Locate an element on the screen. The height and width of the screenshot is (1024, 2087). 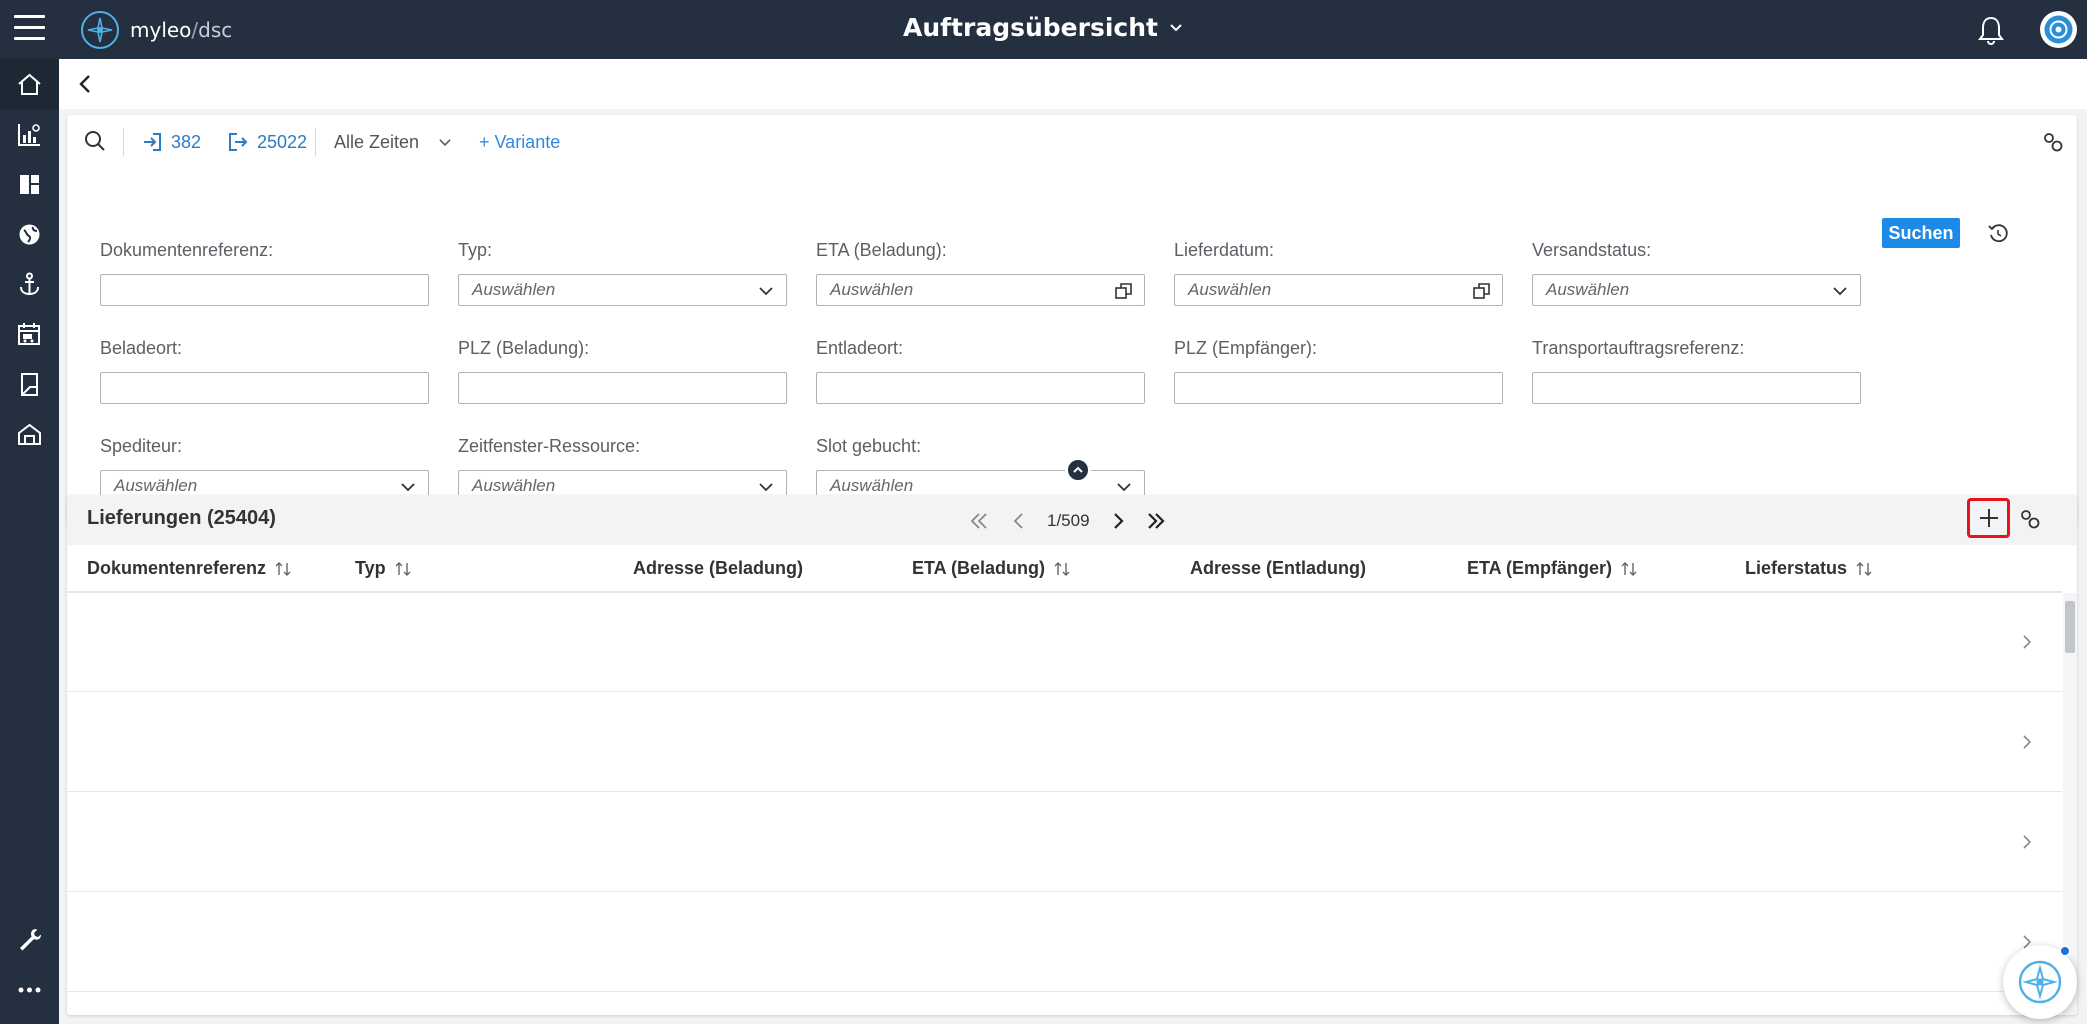
last-page-button is located at coordinates (1156, 521).